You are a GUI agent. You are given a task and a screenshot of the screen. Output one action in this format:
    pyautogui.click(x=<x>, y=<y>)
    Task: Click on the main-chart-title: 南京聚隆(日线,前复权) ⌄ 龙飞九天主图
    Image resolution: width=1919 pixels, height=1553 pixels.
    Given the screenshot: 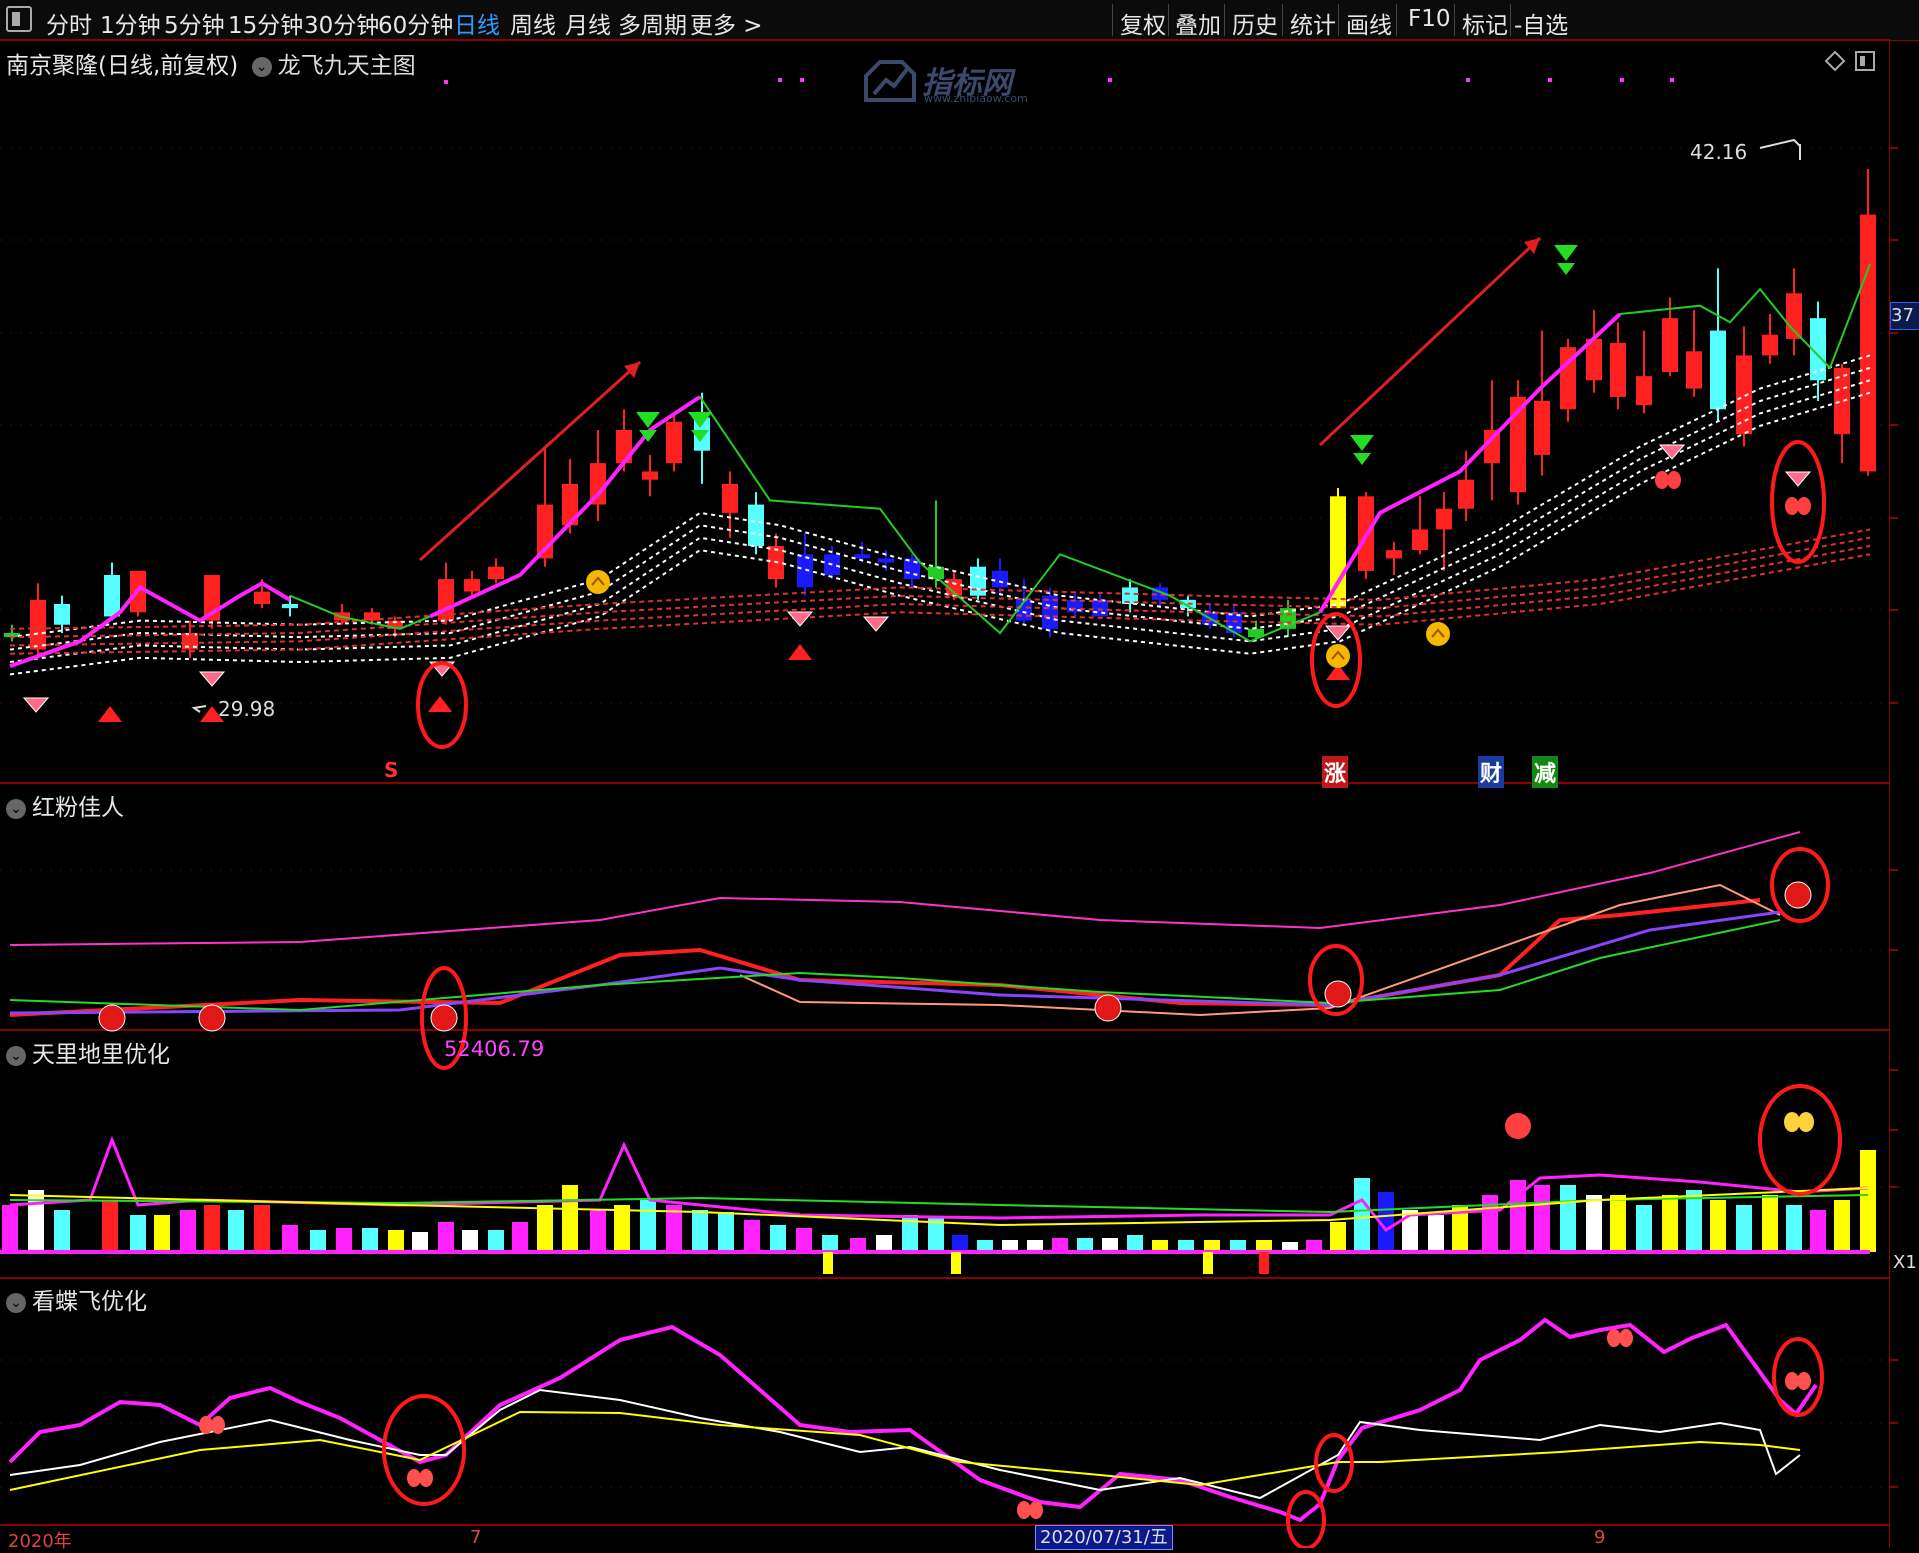 What is the action you would take?
    pyautogui.click(x=211, y=63)
    